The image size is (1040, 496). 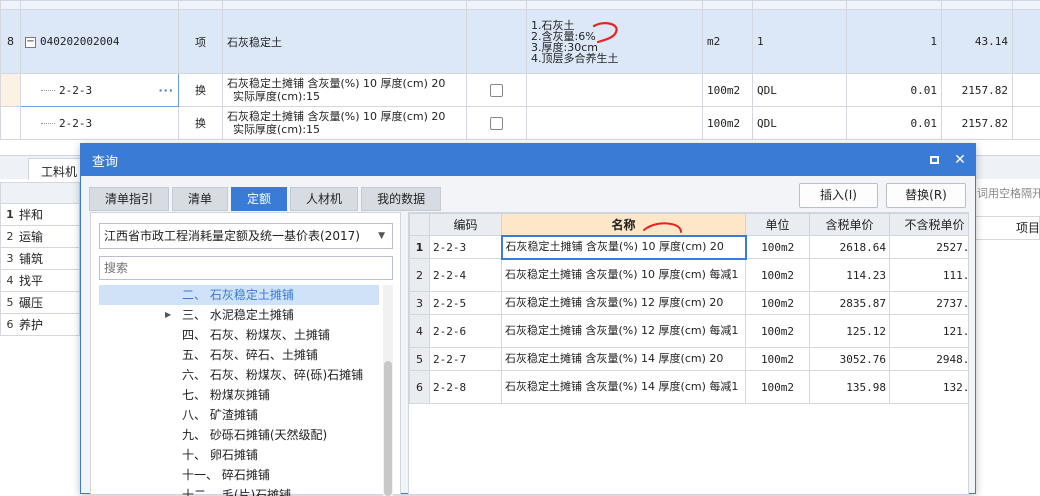 What do you see at coordinates (381, 236) in the screenshot?
I see `chevron-down-icon: ▼` at bounding box center [381, 236].